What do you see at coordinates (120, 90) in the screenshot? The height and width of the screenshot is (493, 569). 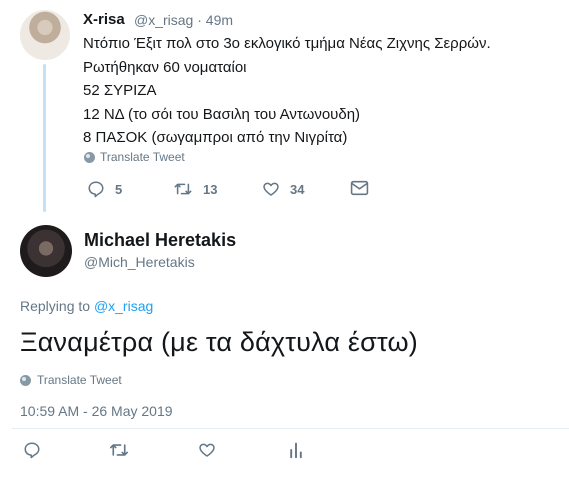 I see `tweet-line: 52 ΣΥΡΙΖΑ` at bounding box center [120, 90].